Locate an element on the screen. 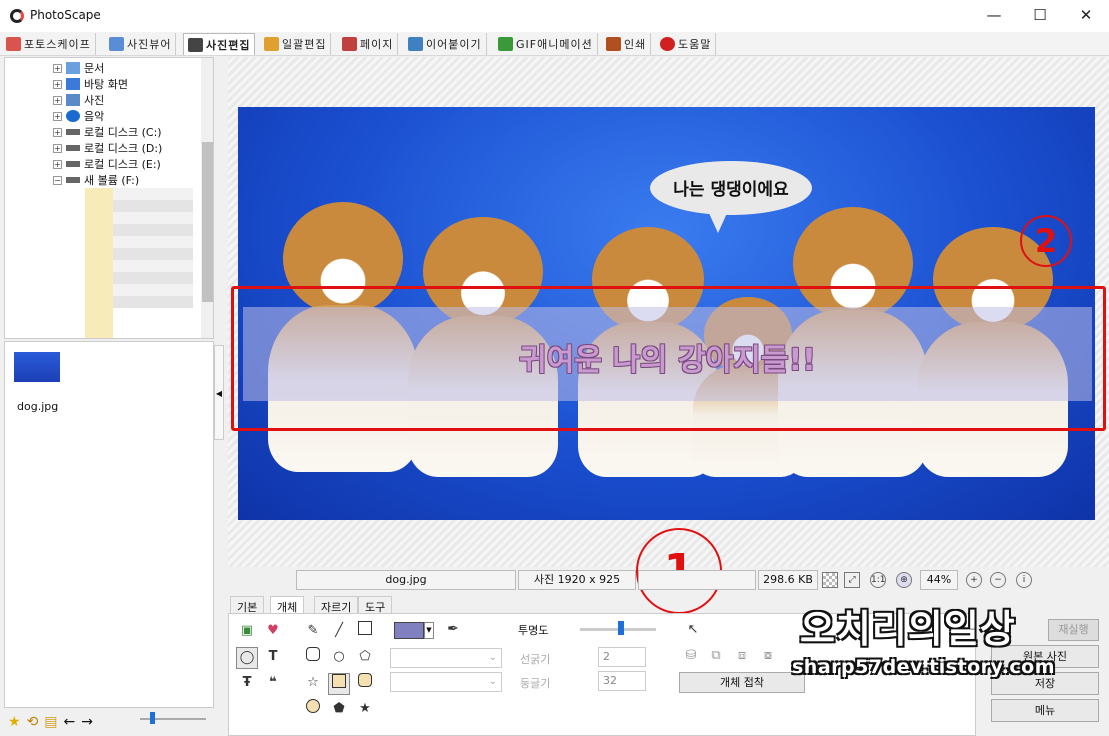 This screenshot has width=1109, height=736. forward-arrow-icon: → is located at coordinates (87, 722).